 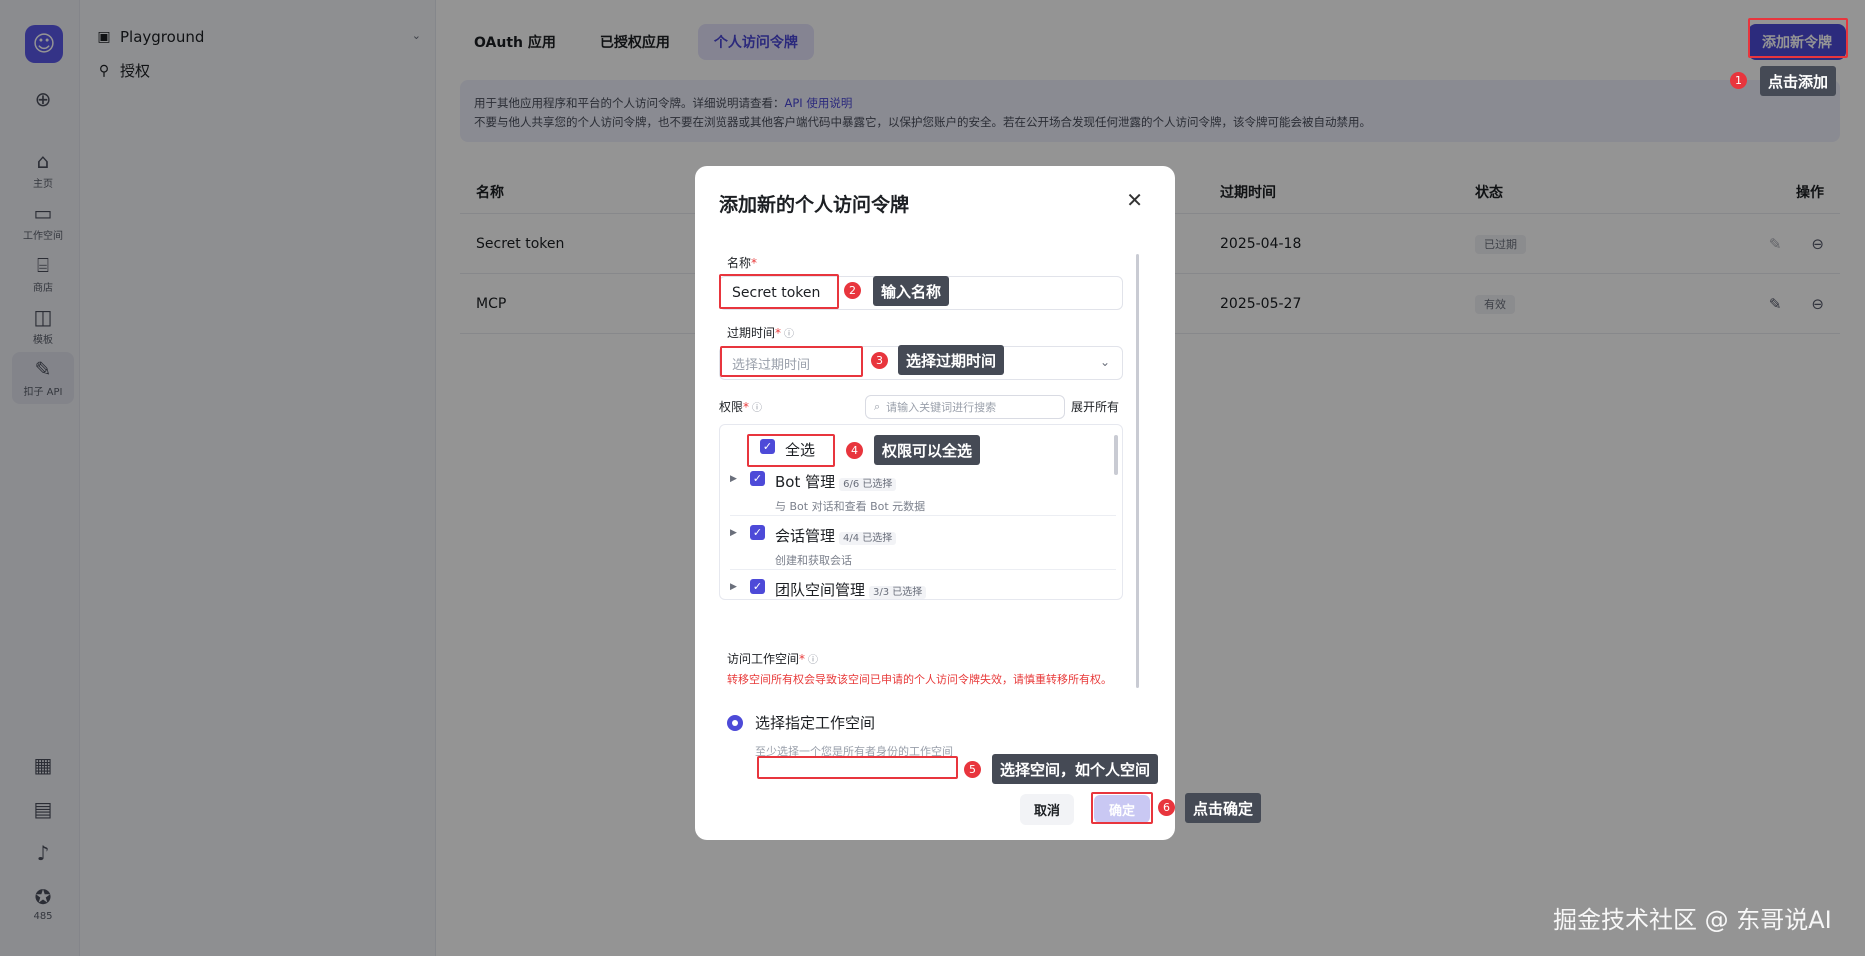 I want to click on close-icon: ✕, so click(x=1134, y=200).